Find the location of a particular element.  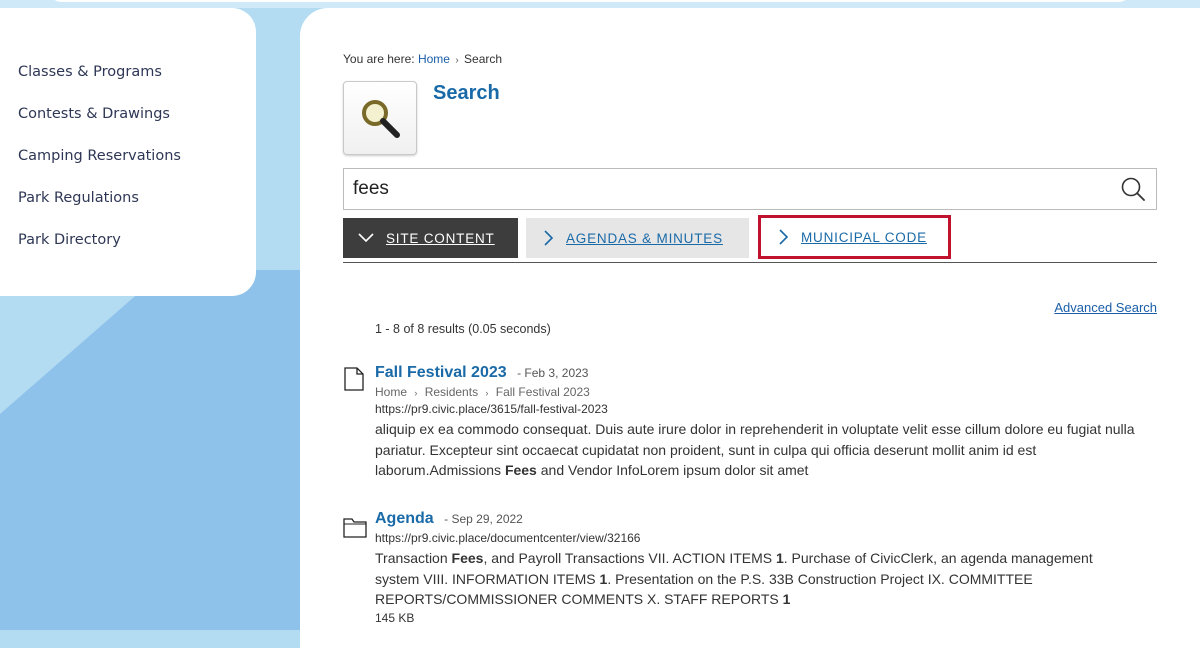

folder-icon is located at coordinates (355, 529).